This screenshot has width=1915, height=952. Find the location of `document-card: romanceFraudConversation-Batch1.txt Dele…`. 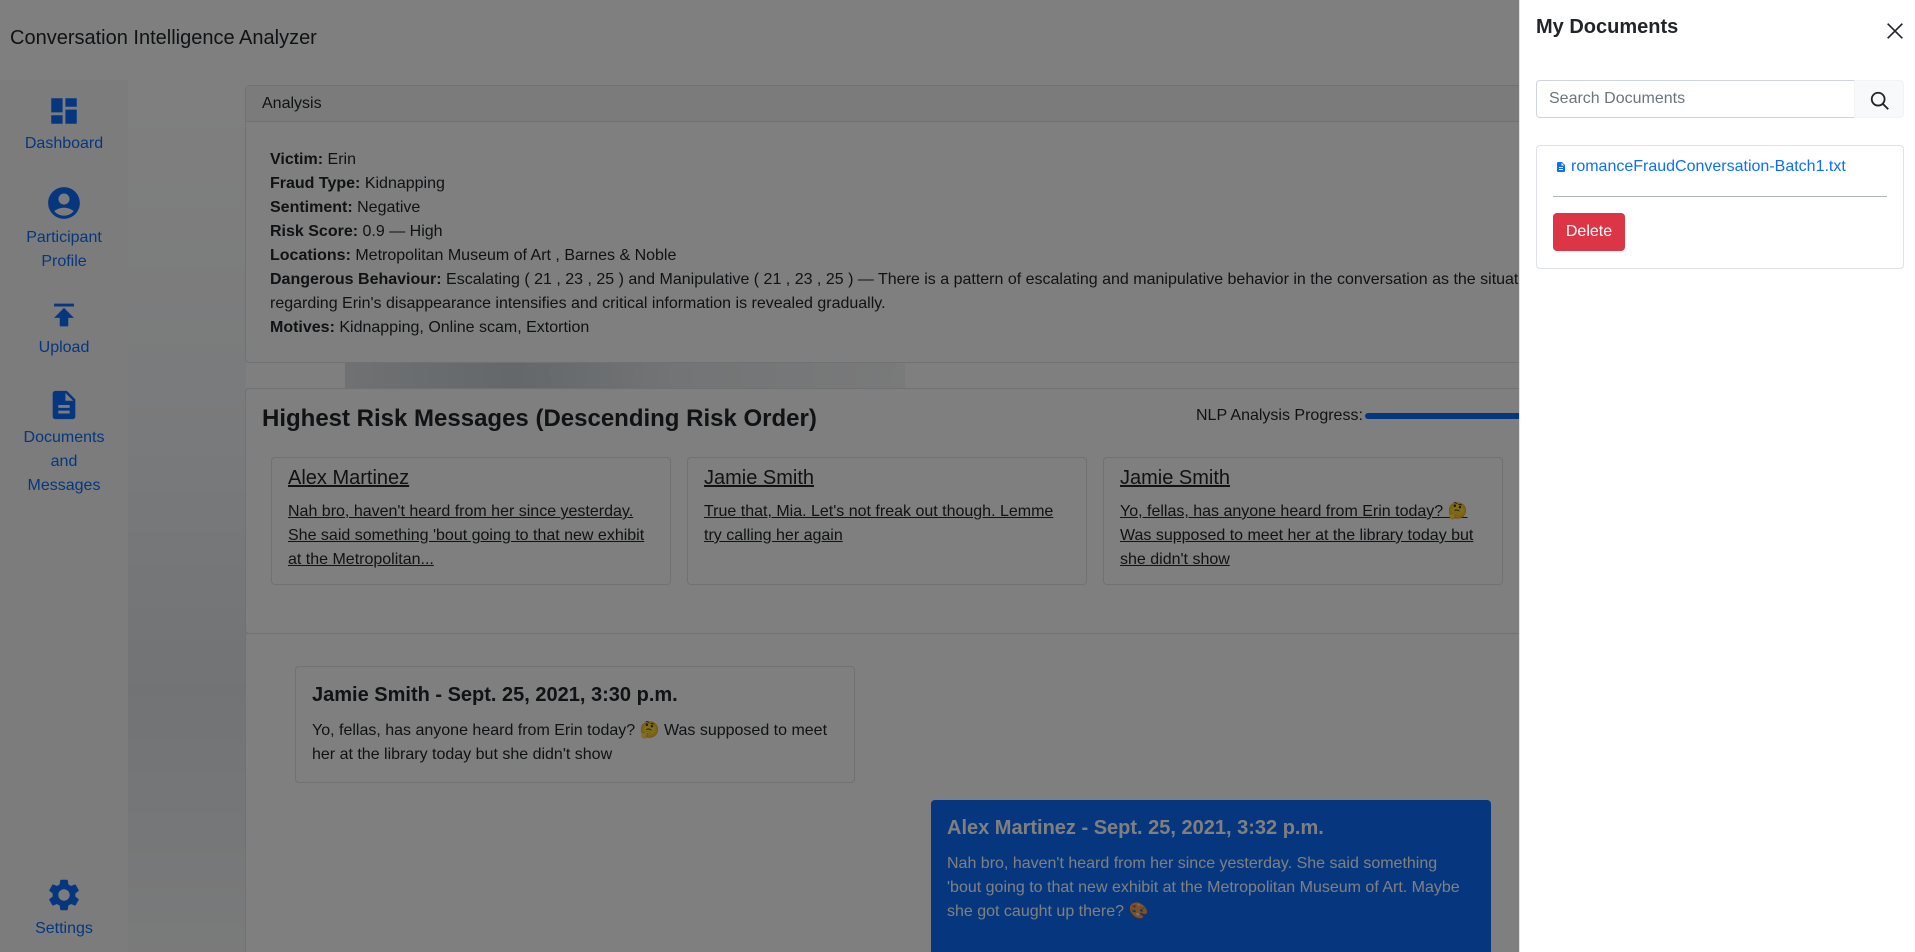

document-card: romanceFraudConversation-Batch1.txt Dele… is located at coordinates (1720, 207).